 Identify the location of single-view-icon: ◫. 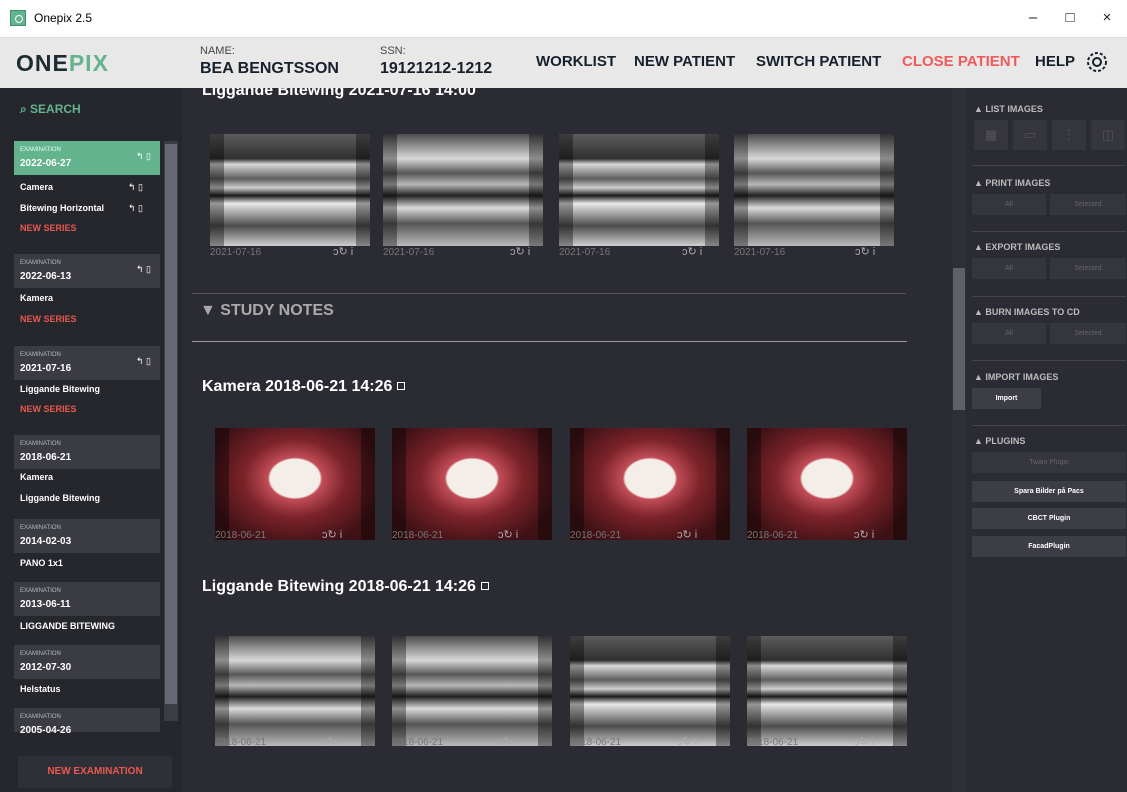
(1108, 135).